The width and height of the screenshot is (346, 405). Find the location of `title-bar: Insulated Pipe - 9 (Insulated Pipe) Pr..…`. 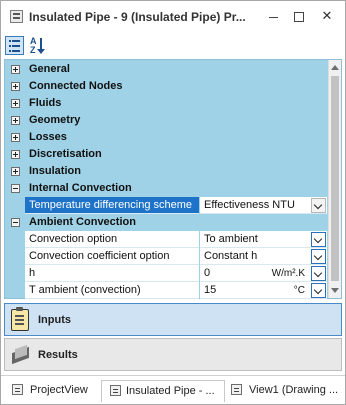

title-bar: Insulated Pipe - 9 (Insulated Pipe) Pr..… is located at coordinates (173, 16).